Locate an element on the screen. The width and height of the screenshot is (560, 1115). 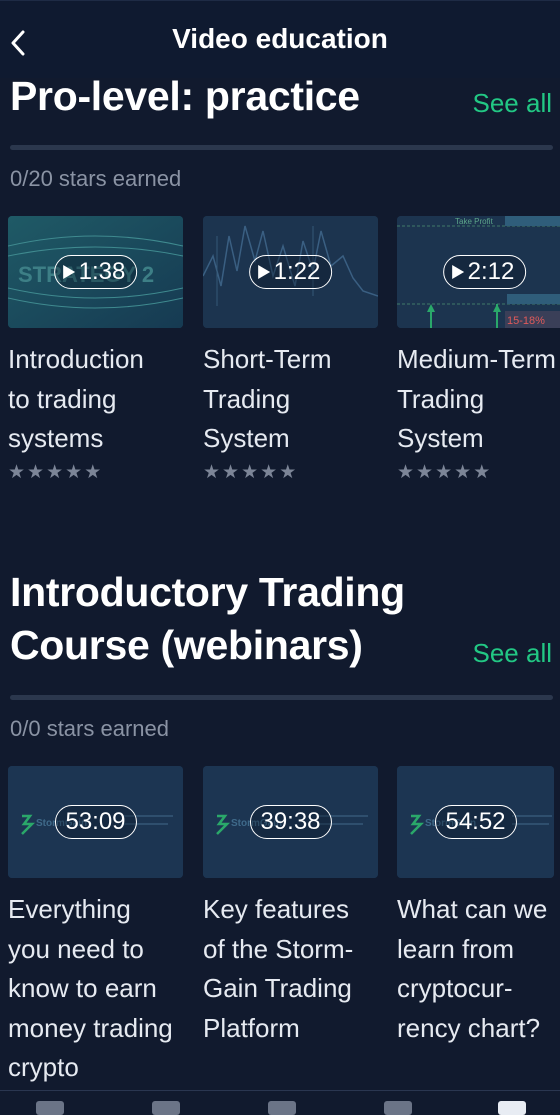
duration-badge: 53:09 is located at coordinates (95, 822).